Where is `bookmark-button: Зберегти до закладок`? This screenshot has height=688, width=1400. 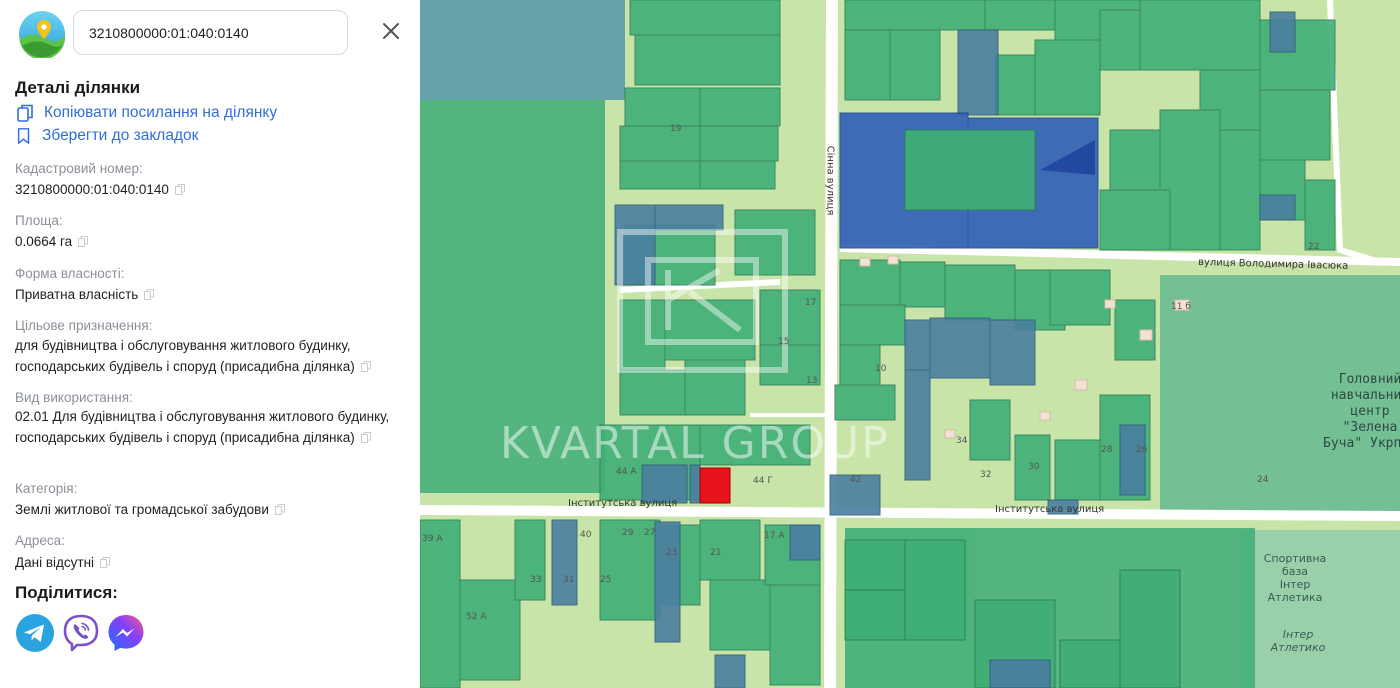 bookmark-button: Зберегти до закладок is located at coordinates (106, 136).